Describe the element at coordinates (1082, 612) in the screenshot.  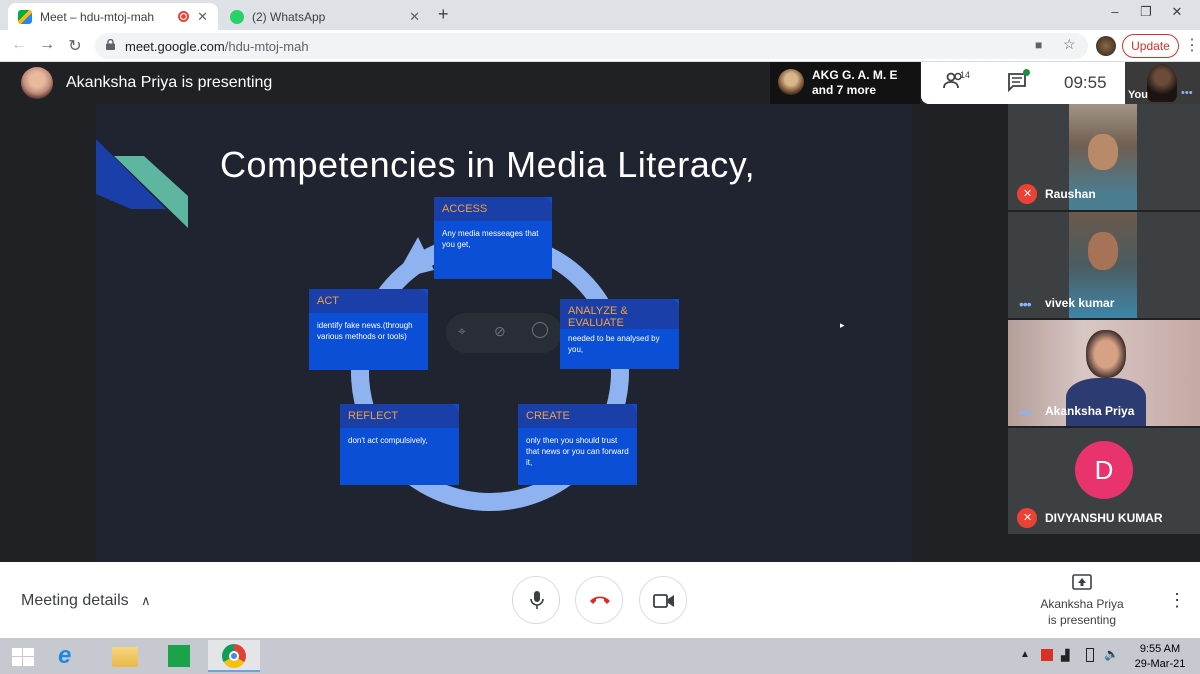
I see `presenting-status: Akanksha Priya is presenting` at that location.